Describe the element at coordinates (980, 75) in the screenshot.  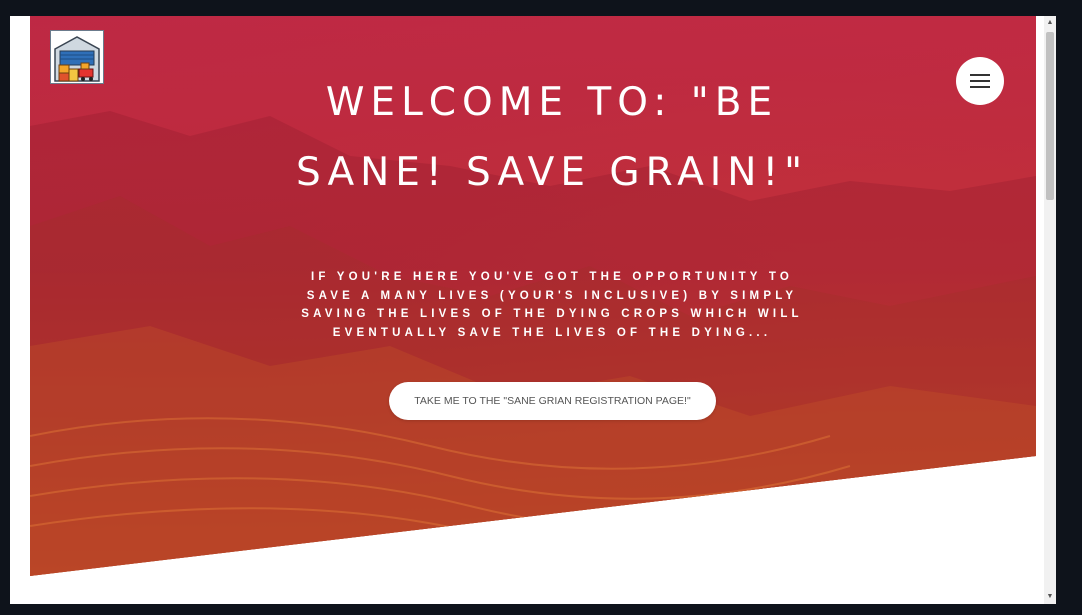
I see `hamburger-menu-icon` at that location.